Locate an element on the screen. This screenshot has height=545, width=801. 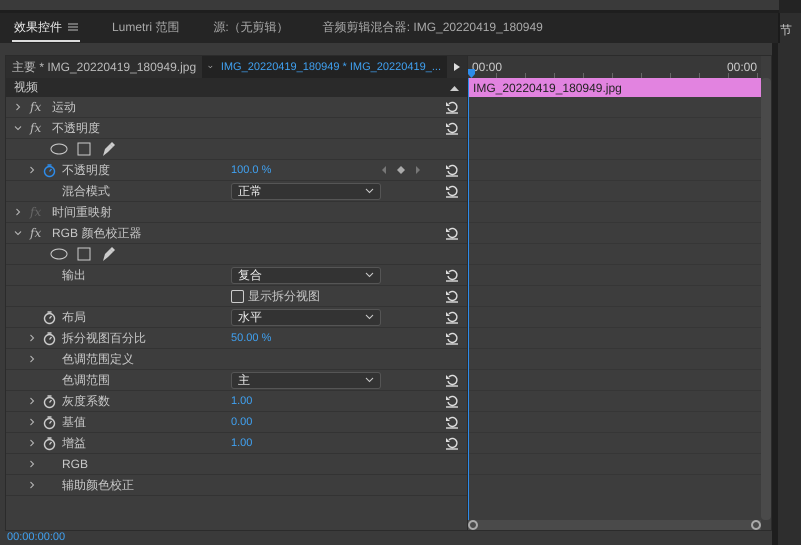
panel-tab: 源:（无剪辑） is located at coordinates (251, 28).